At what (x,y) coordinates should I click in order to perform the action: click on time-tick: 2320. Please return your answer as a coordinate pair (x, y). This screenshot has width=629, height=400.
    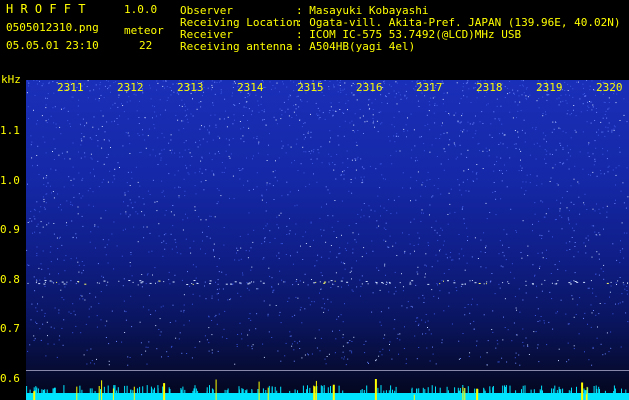
    Looking at the image, I should click on (609, 87).